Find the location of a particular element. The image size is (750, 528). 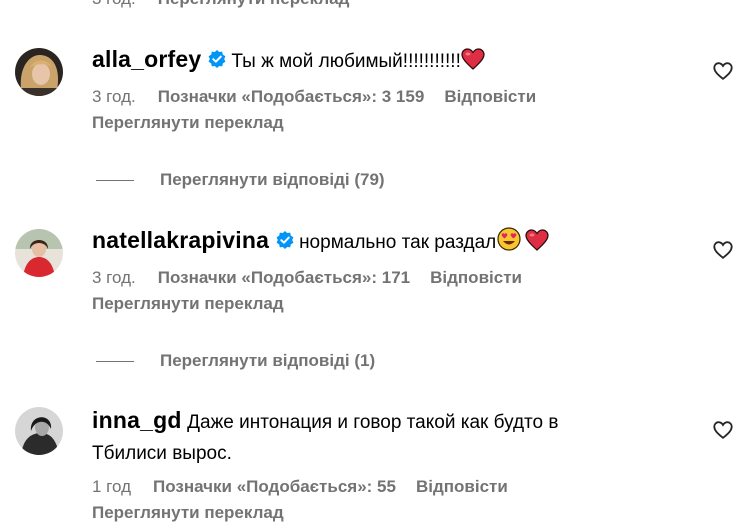

likes-count: Позначки «Подобається»: 55 is located at coordinates (274, 487).